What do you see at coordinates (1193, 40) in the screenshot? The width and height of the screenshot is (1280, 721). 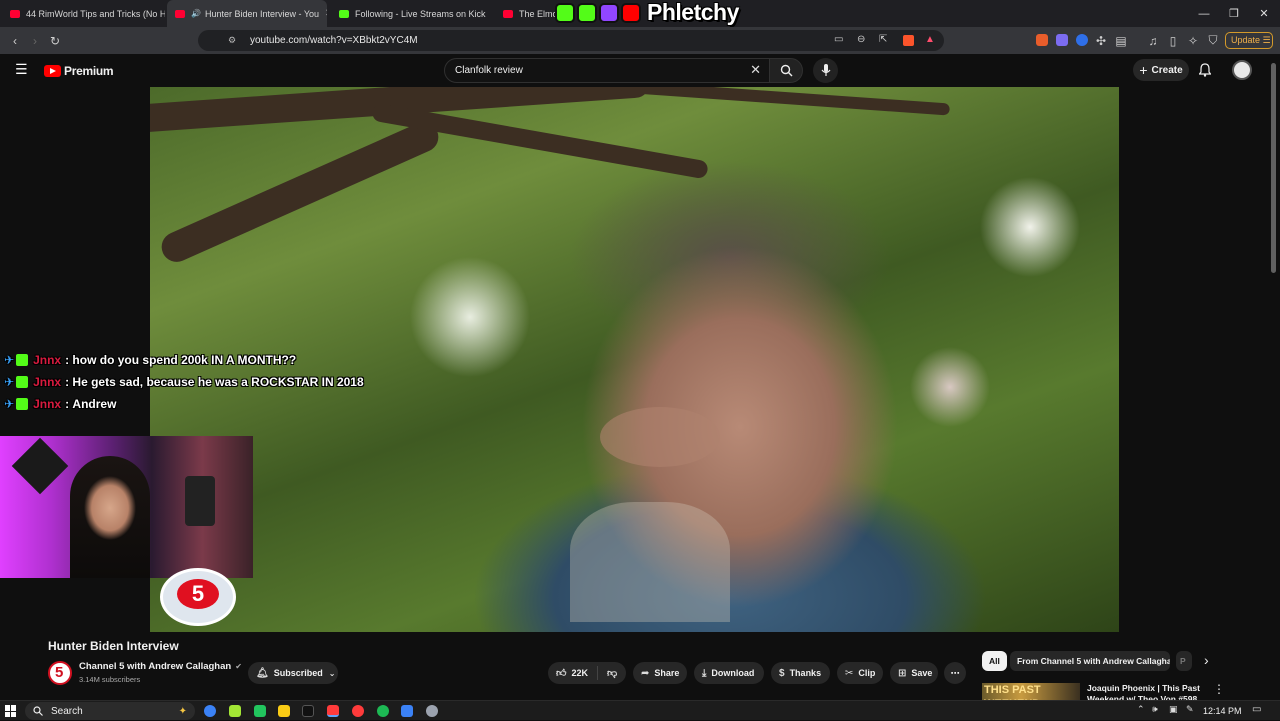 I see `leo-ai-icon: ✧` at bounding box center [1193, 40].